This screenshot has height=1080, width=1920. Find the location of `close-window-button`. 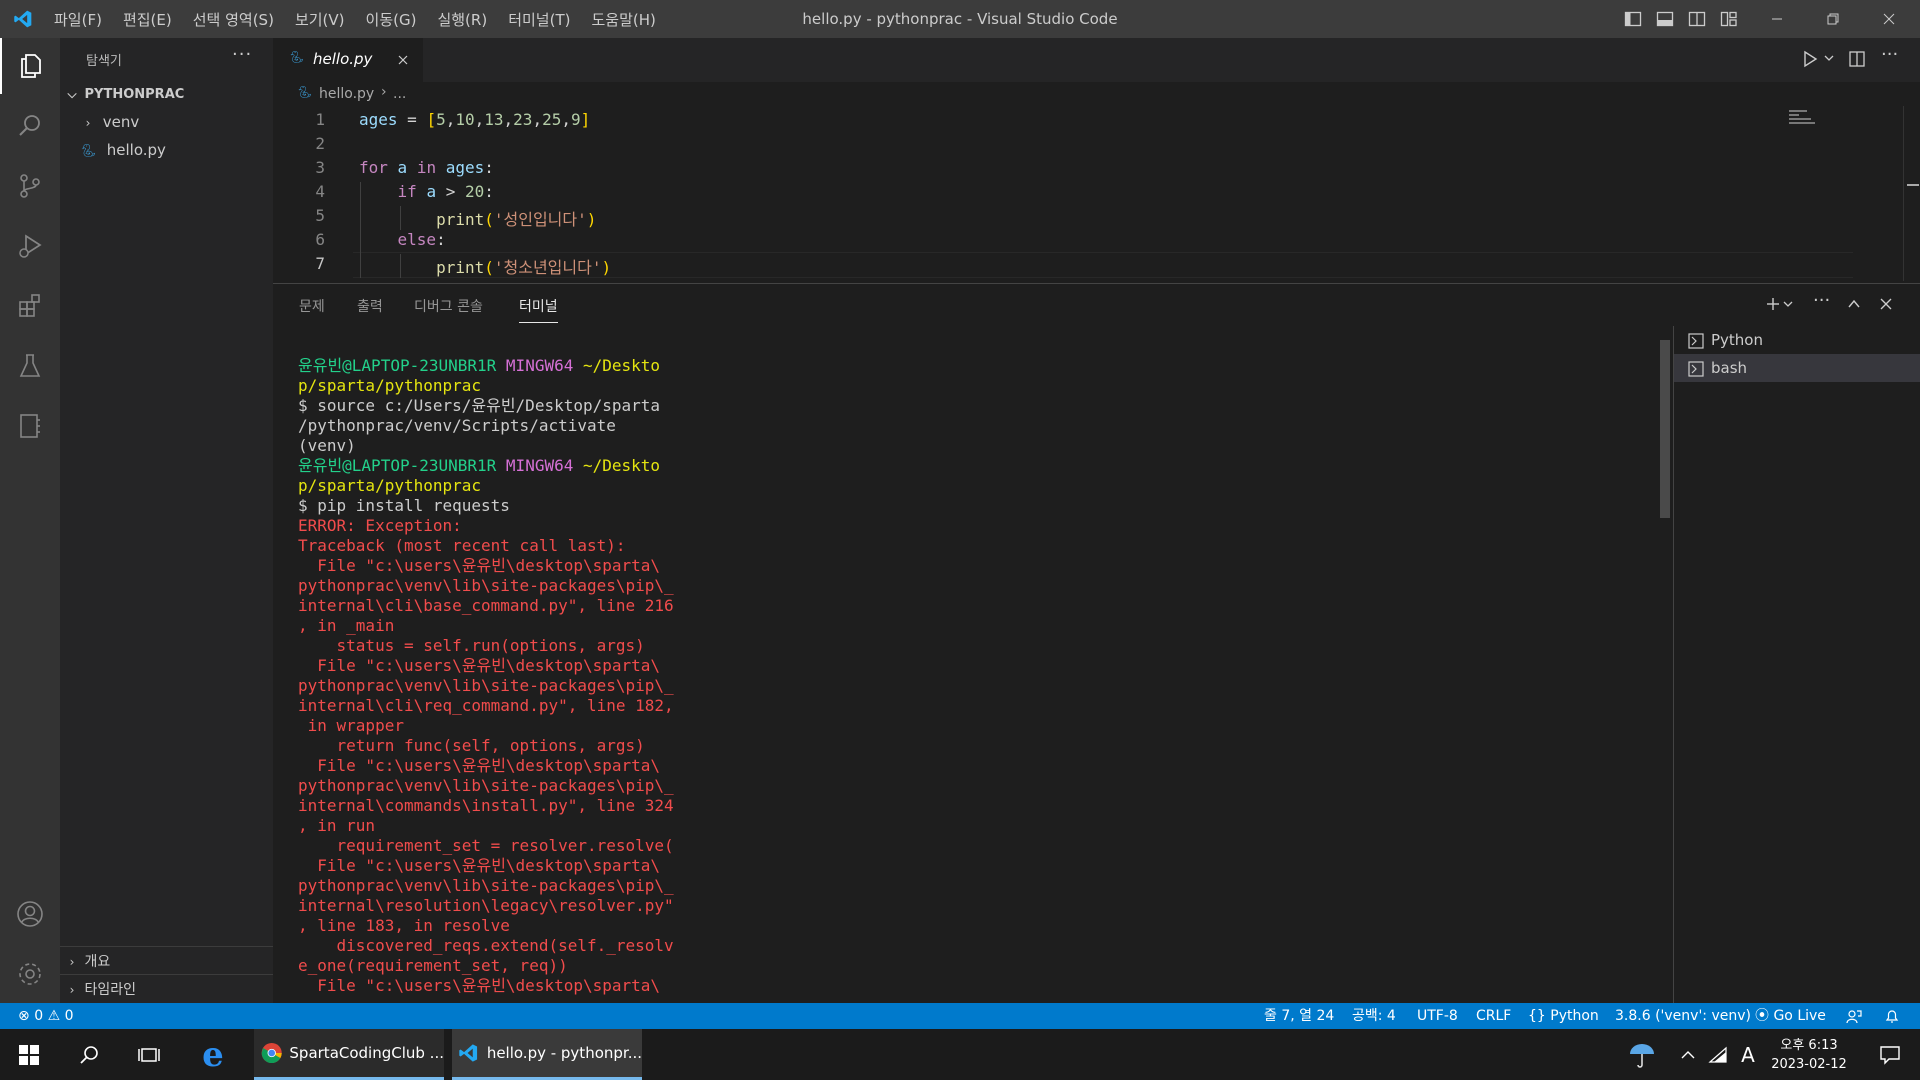

close-window-button is located at coordinates (1889, 19).